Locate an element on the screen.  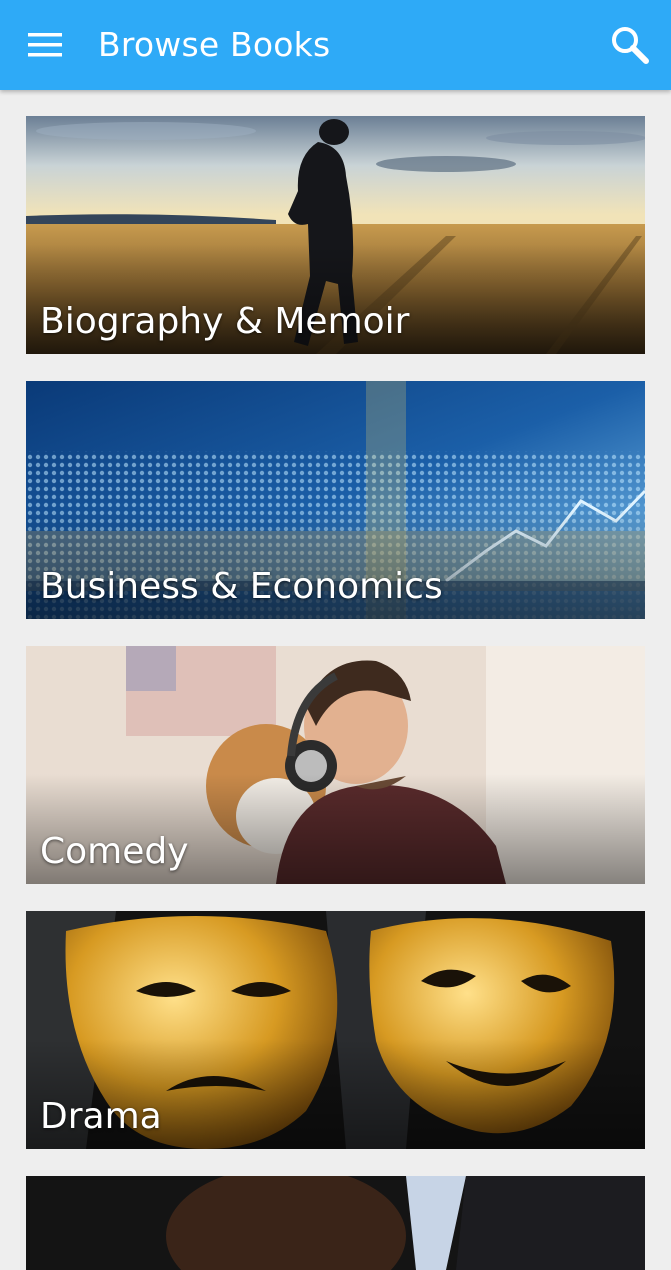
search-icon is located at coordinates (630, 45).